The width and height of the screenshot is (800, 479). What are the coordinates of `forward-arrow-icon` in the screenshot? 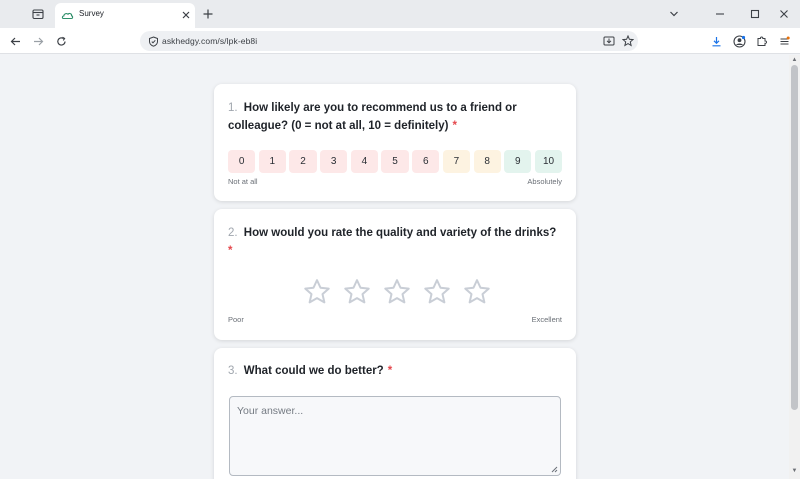 It's located at (38, 41).